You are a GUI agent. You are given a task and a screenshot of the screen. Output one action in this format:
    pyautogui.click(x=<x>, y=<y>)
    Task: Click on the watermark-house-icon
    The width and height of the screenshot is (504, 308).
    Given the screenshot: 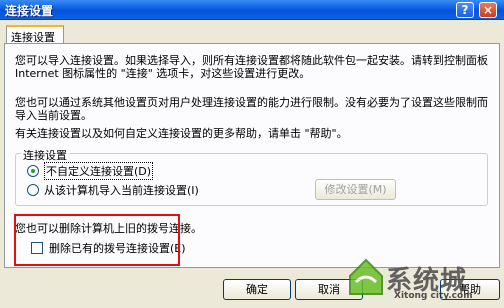 What is the action you would take?
    pyautogui.click(x=366, y=276)
    